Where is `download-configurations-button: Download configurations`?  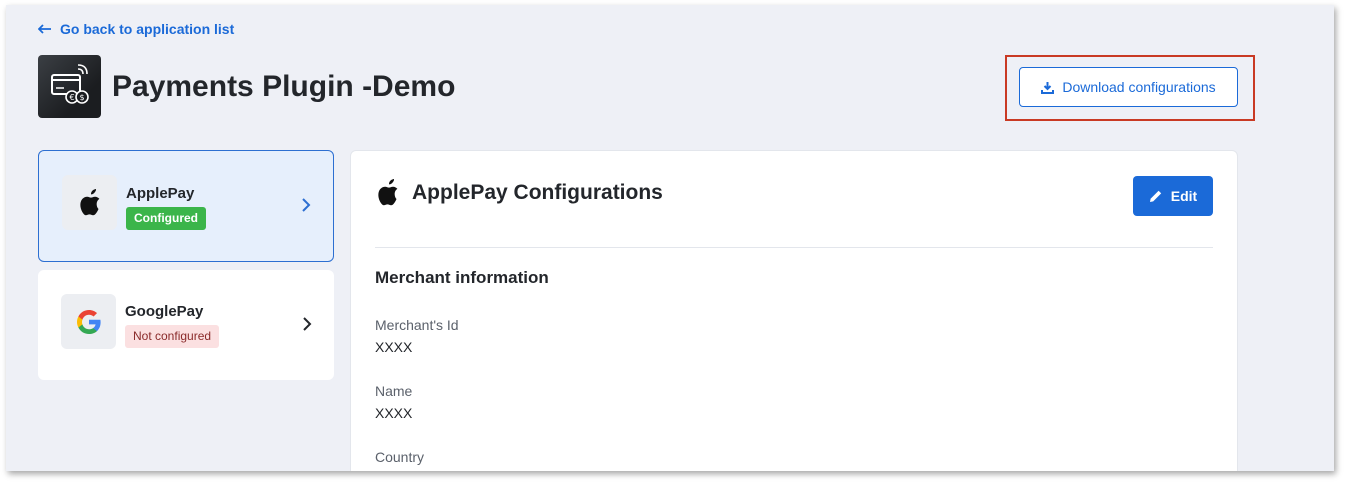 download-configurations-button: Download configurations is located at coordinates (1128, 87).